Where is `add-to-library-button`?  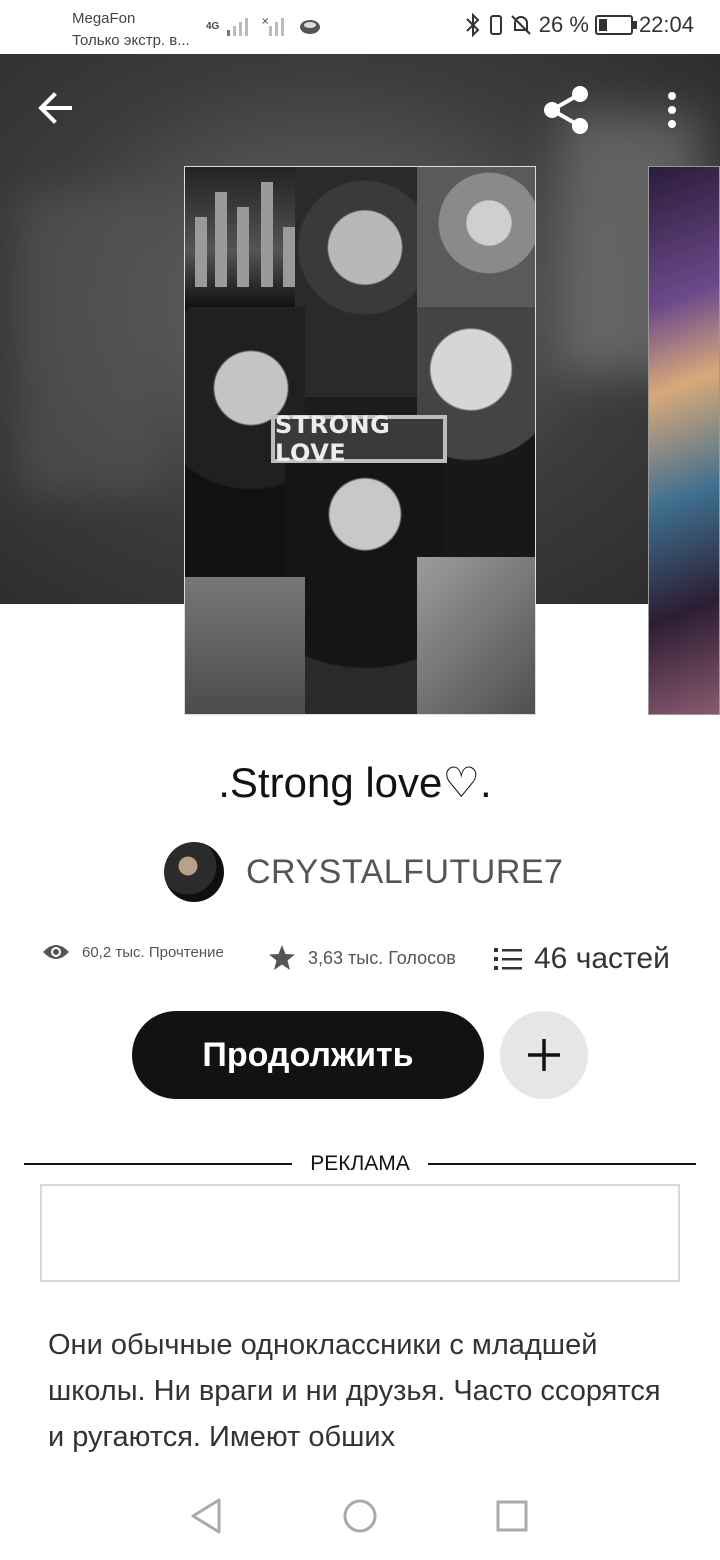 add-to-library-button is located at coordinates (544, 1055).